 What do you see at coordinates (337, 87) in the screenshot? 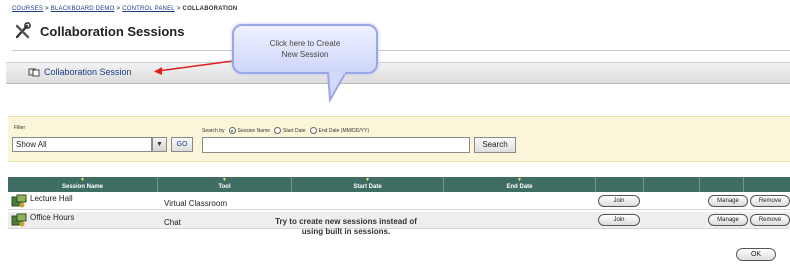
I see `callout-tail` at bounding box center [337, 87].